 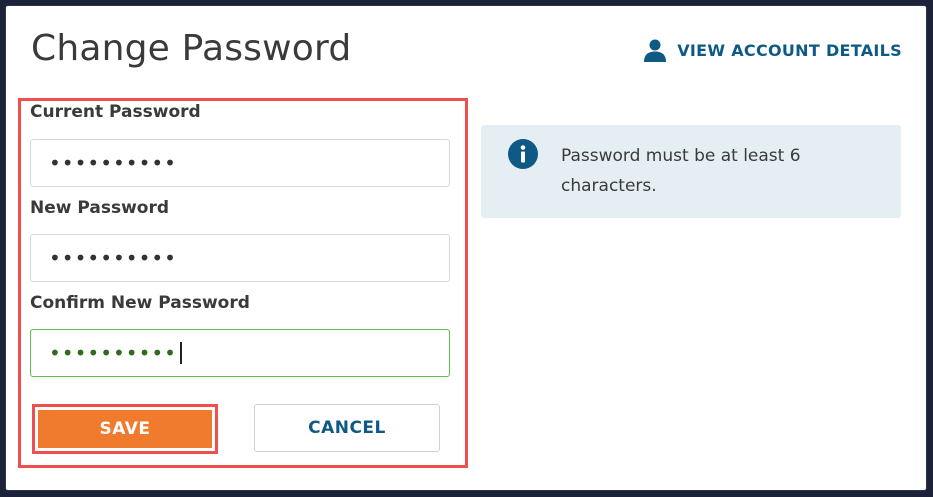 I want to click on confirm-password-value: ••••••••••, so click(x=113, y=353).